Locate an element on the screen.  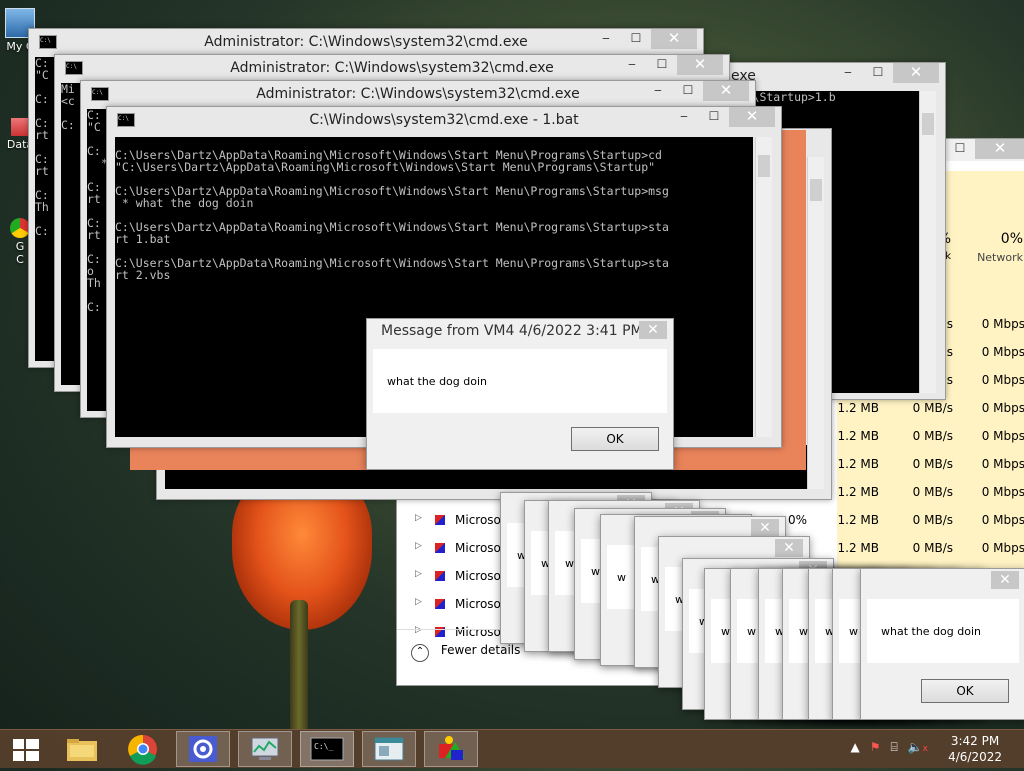
chrome-button is located at coordinates (143, 749).